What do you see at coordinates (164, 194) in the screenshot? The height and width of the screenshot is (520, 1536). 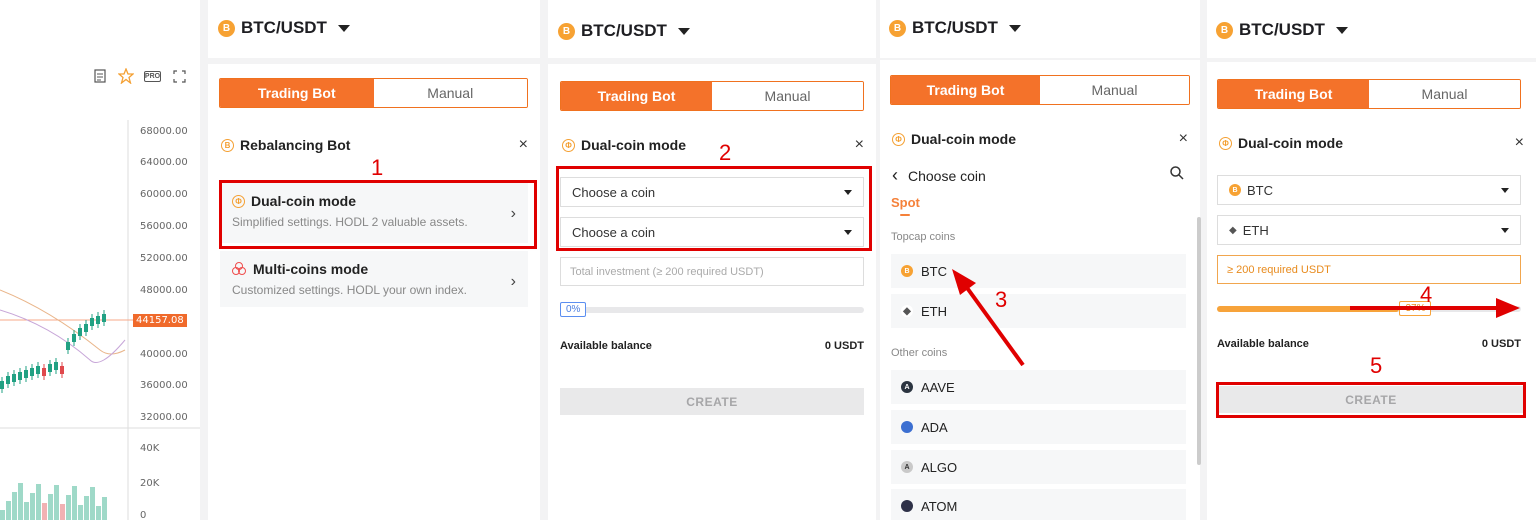 I see `price-axis-label: 60000.00` at bounding box center [164, 194].